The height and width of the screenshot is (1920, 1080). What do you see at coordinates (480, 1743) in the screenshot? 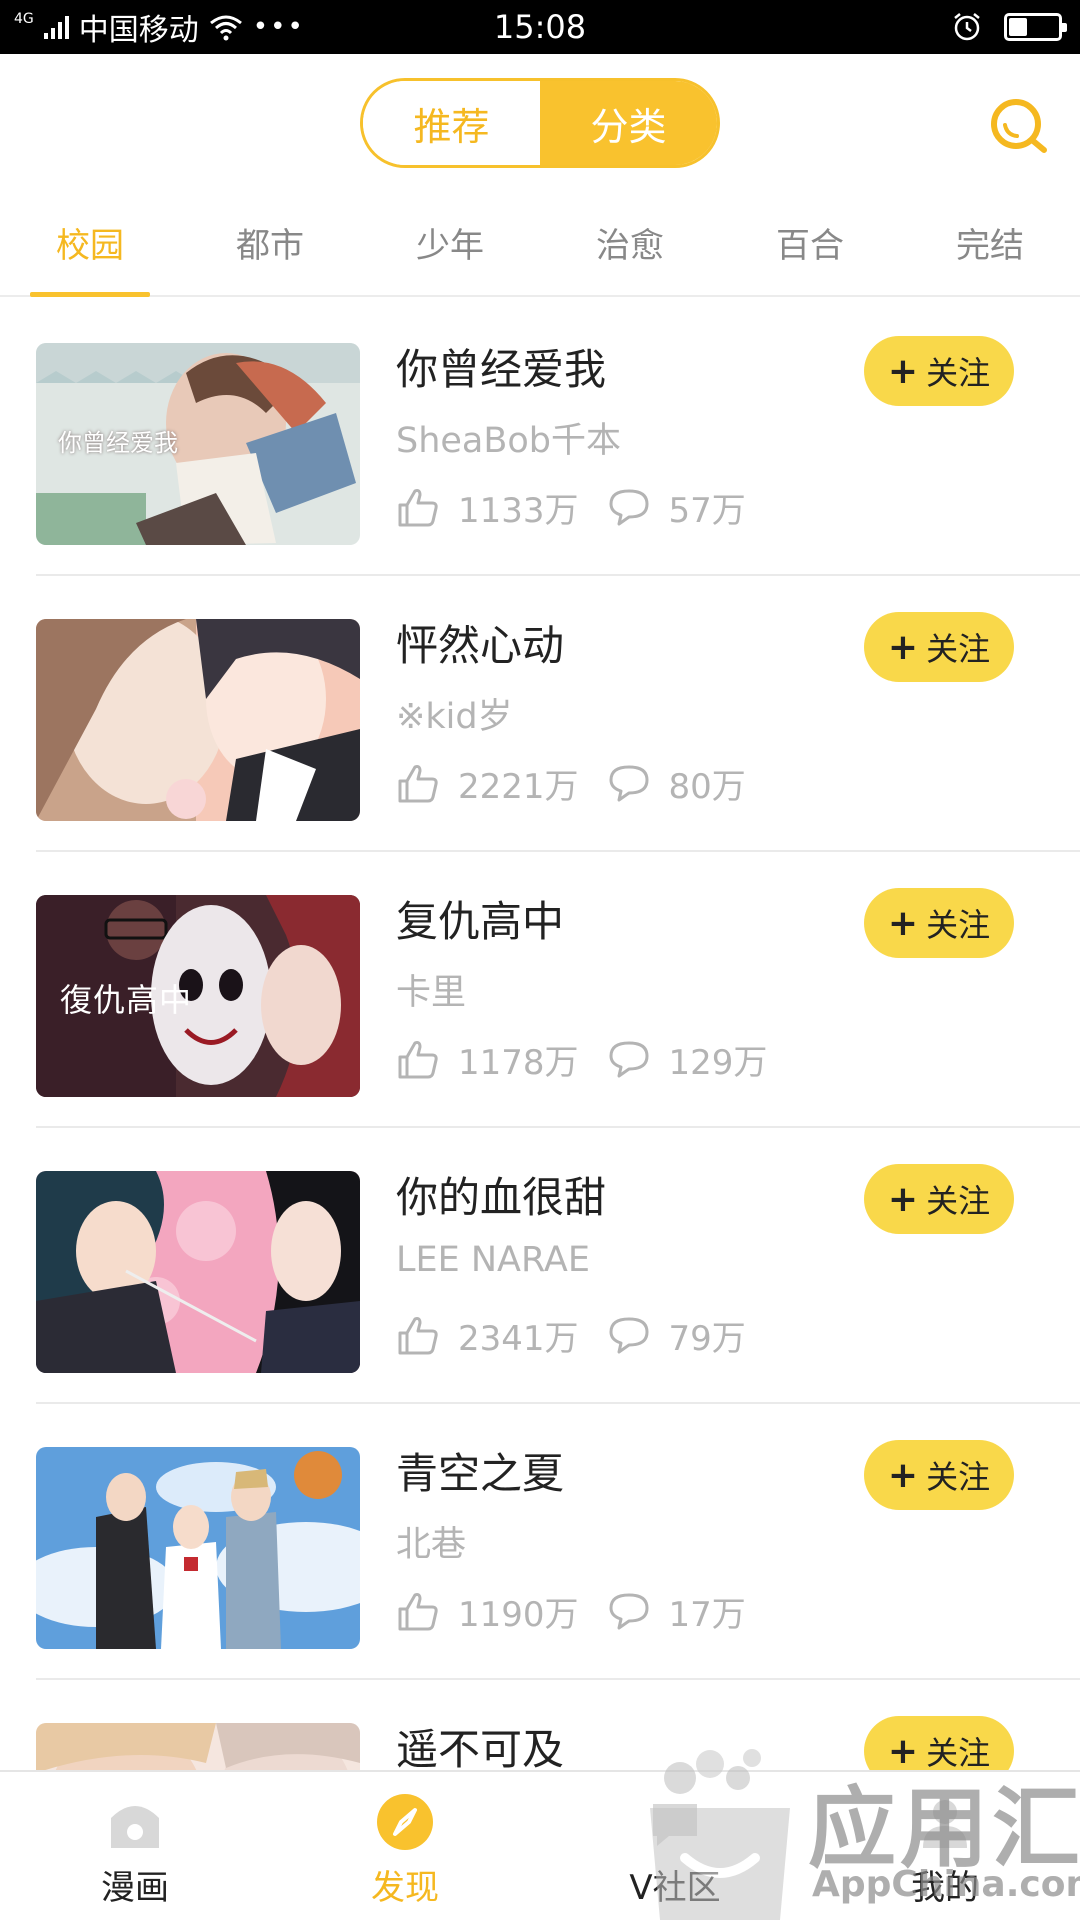
I see `comic-title: 遥不可及` at bounding box center [480, 1743].